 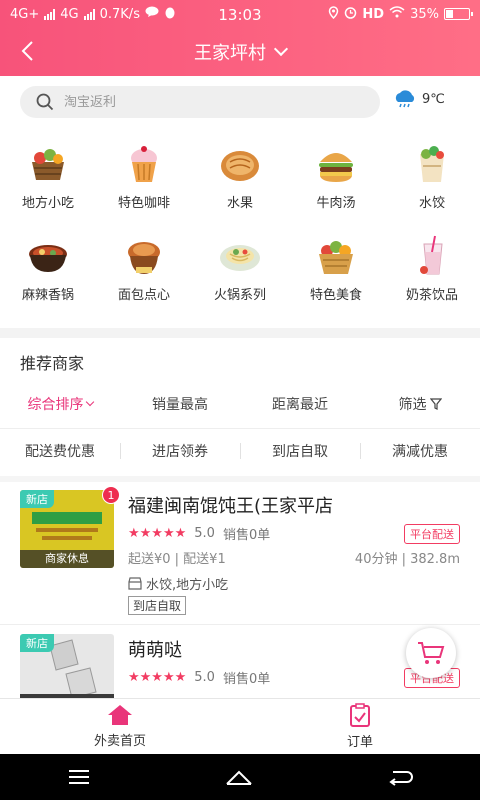 I want to click on category-item: 水饺, so click(x=432, y=176).